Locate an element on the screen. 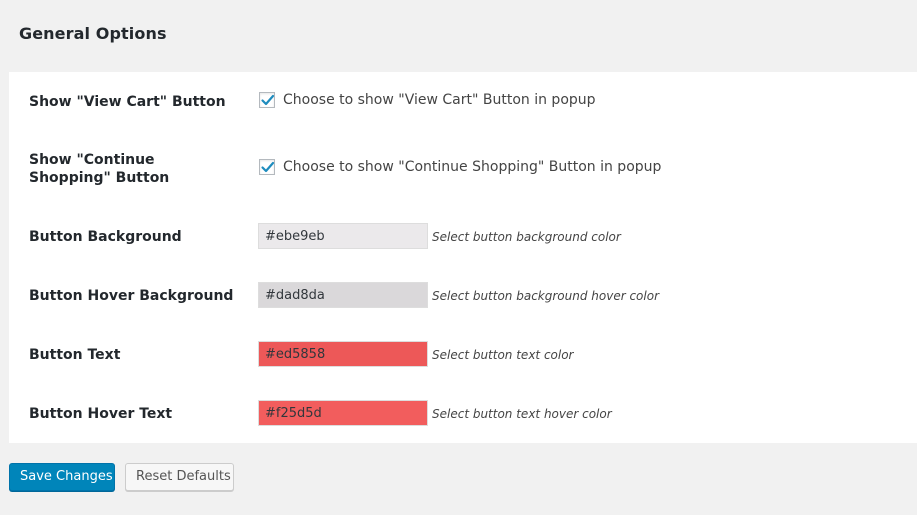 The image size is (917, 515). section-title: General Options is located at coordinates (93, 33).